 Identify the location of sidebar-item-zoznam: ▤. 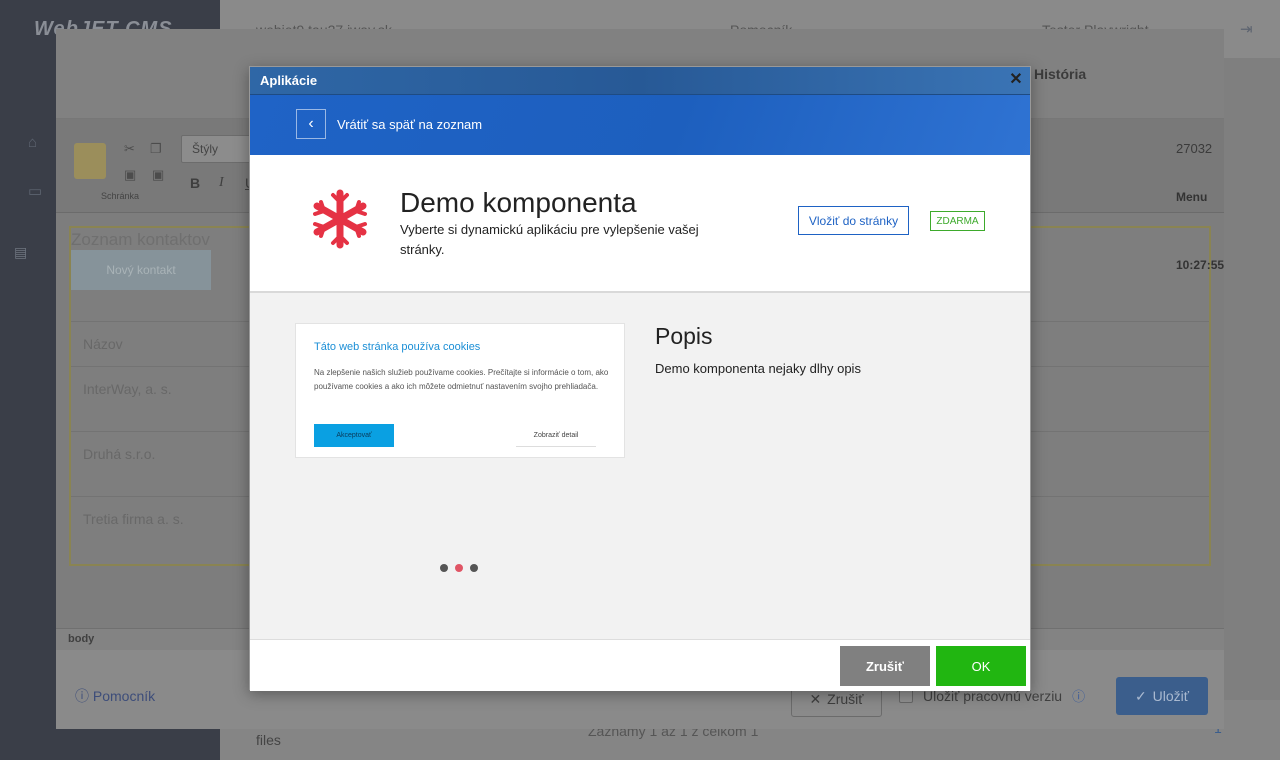
(20, 252).